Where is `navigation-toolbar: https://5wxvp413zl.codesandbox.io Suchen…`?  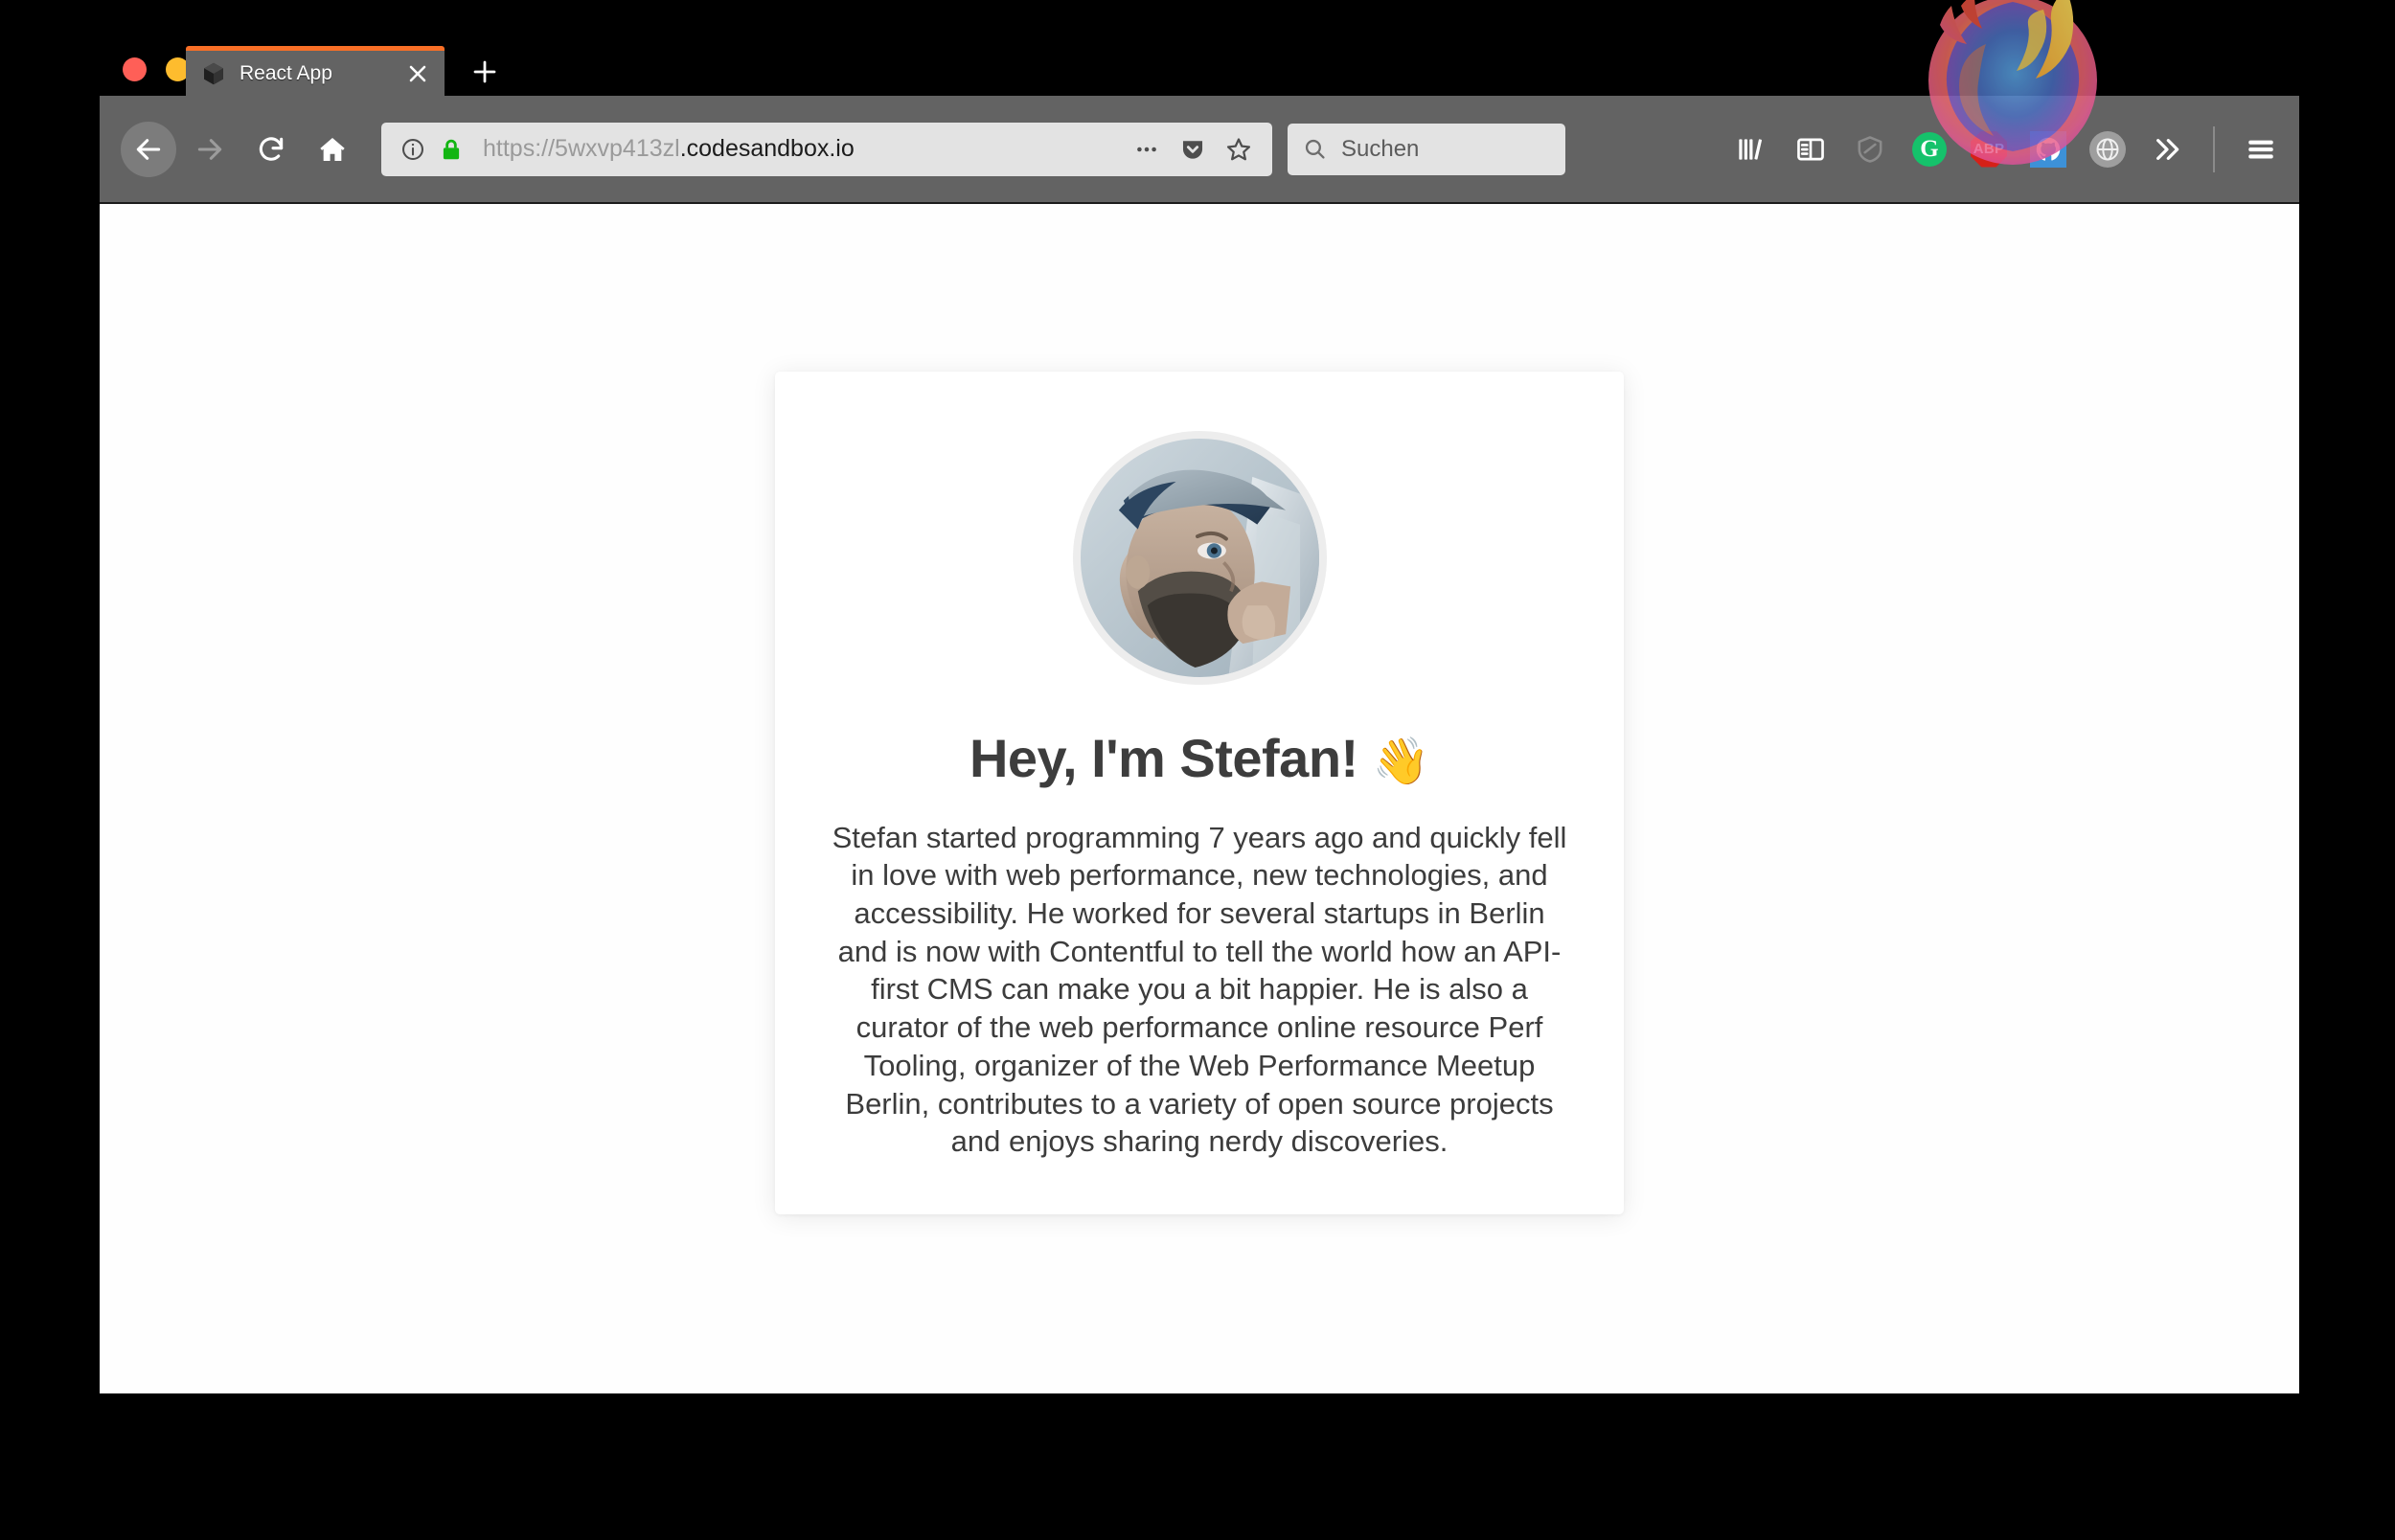 navigation-toolbar: https://5wxvp413zl.codesandbox.io Suchen… is located at coordinates (1200, 150).